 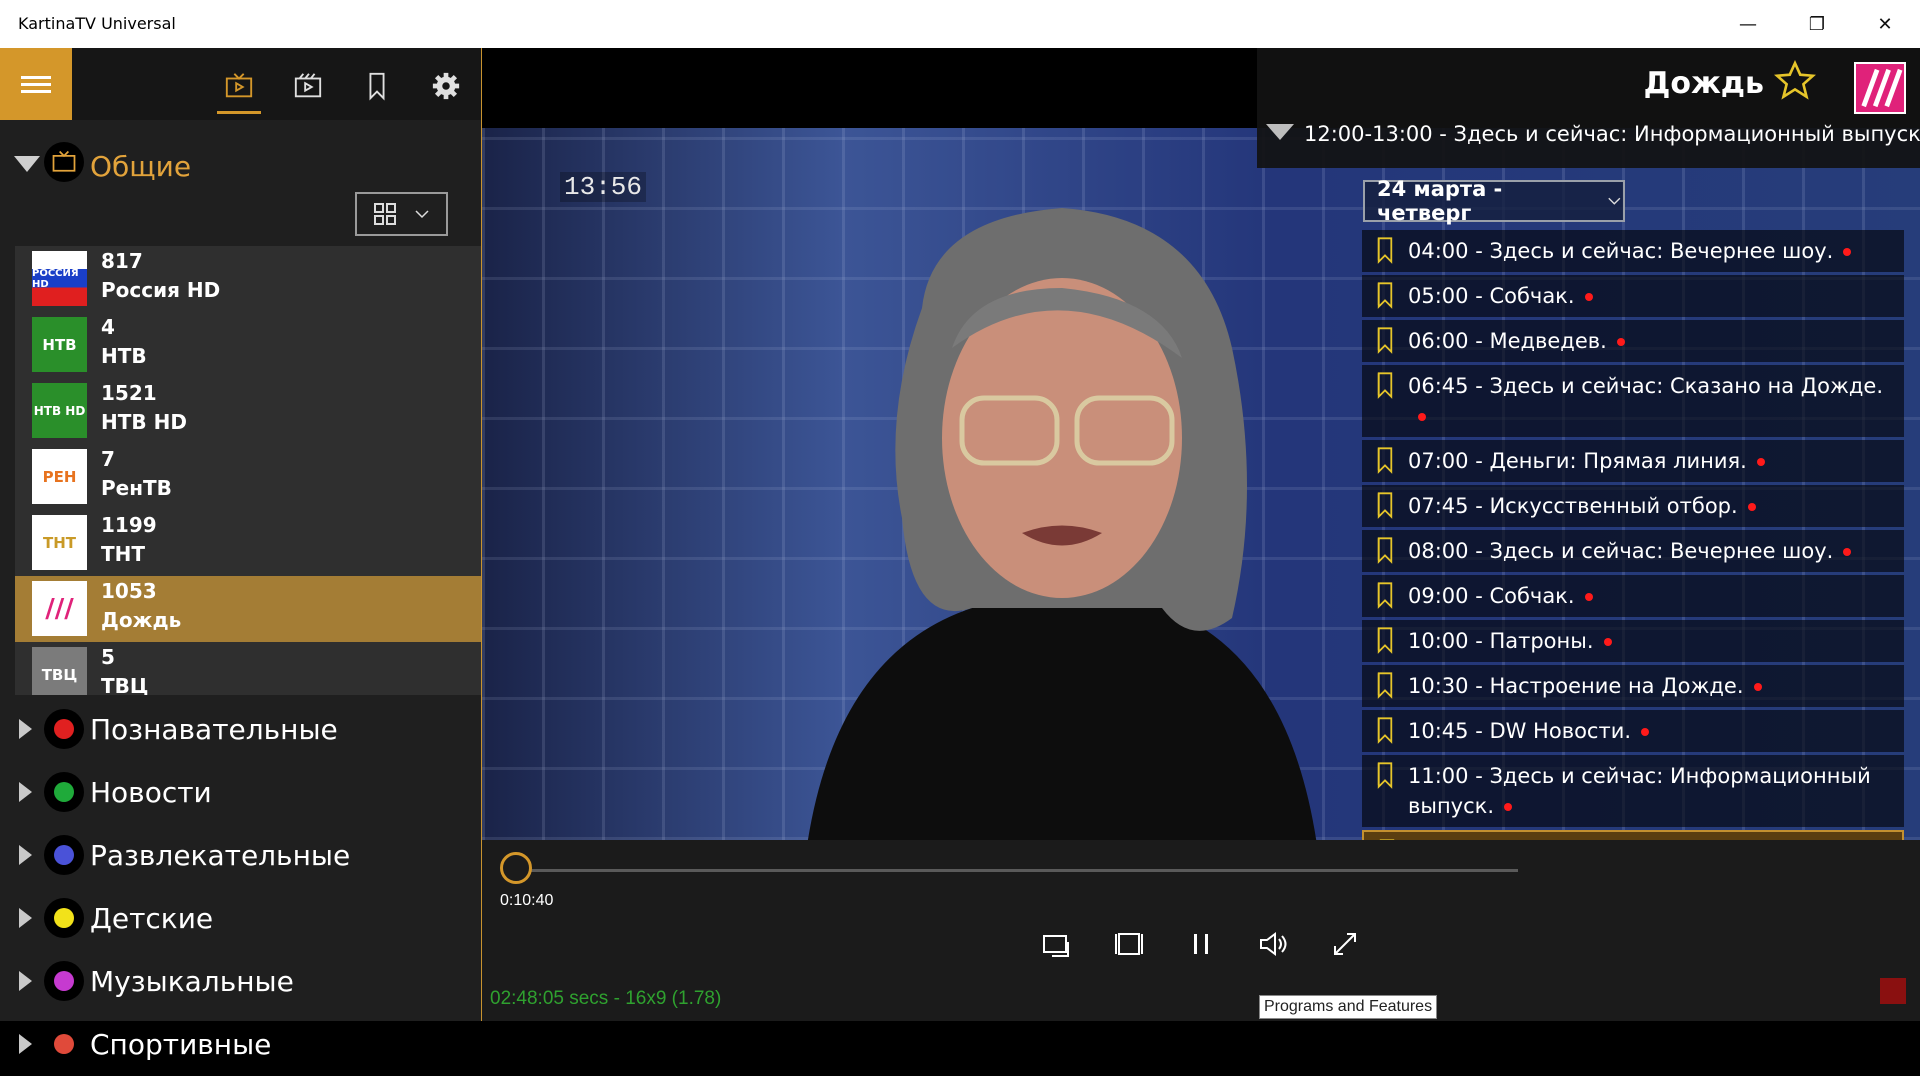 What do you see at coordinates (214, 729) in the screenshot?
I see `category-label: Познавательные` at bounding box center [214, 729].